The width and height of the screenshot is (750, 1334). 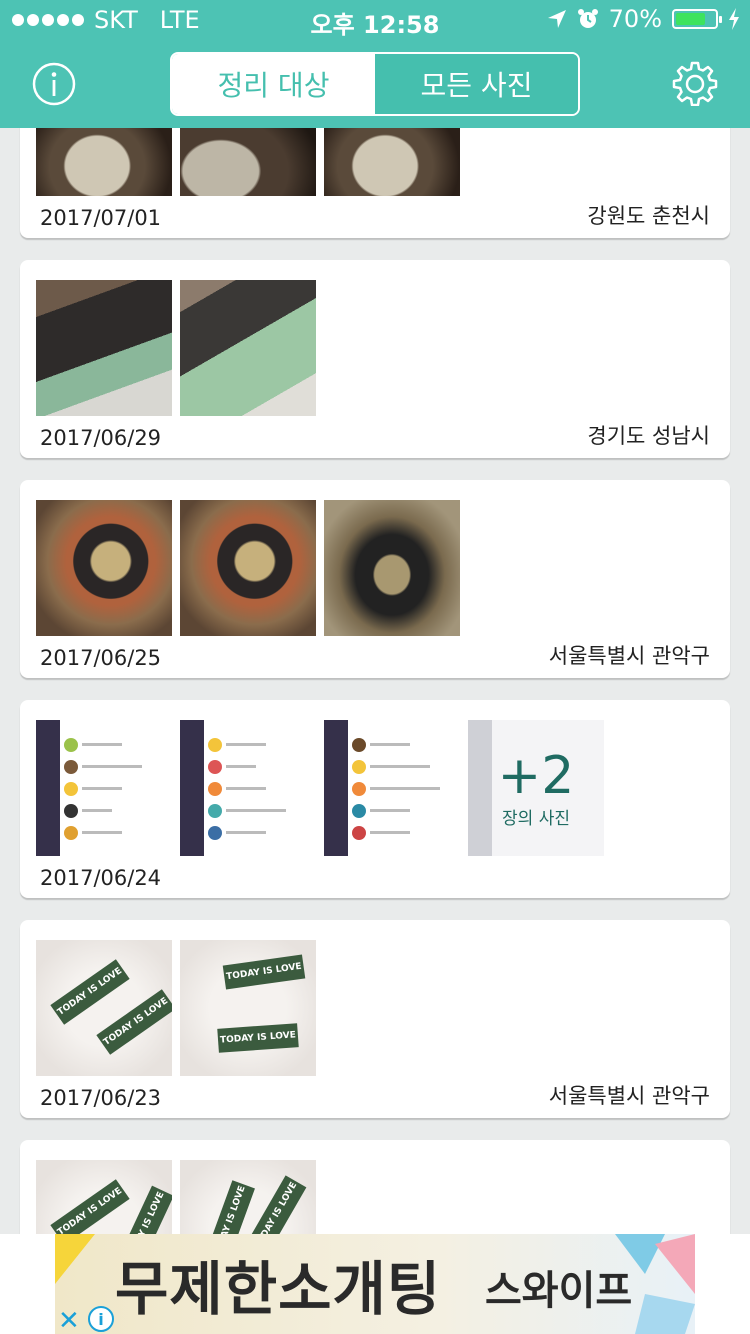 I want to click on photo-group-card: 2017/06/25 서울특별시 관악구, so click(x=375, y=579).